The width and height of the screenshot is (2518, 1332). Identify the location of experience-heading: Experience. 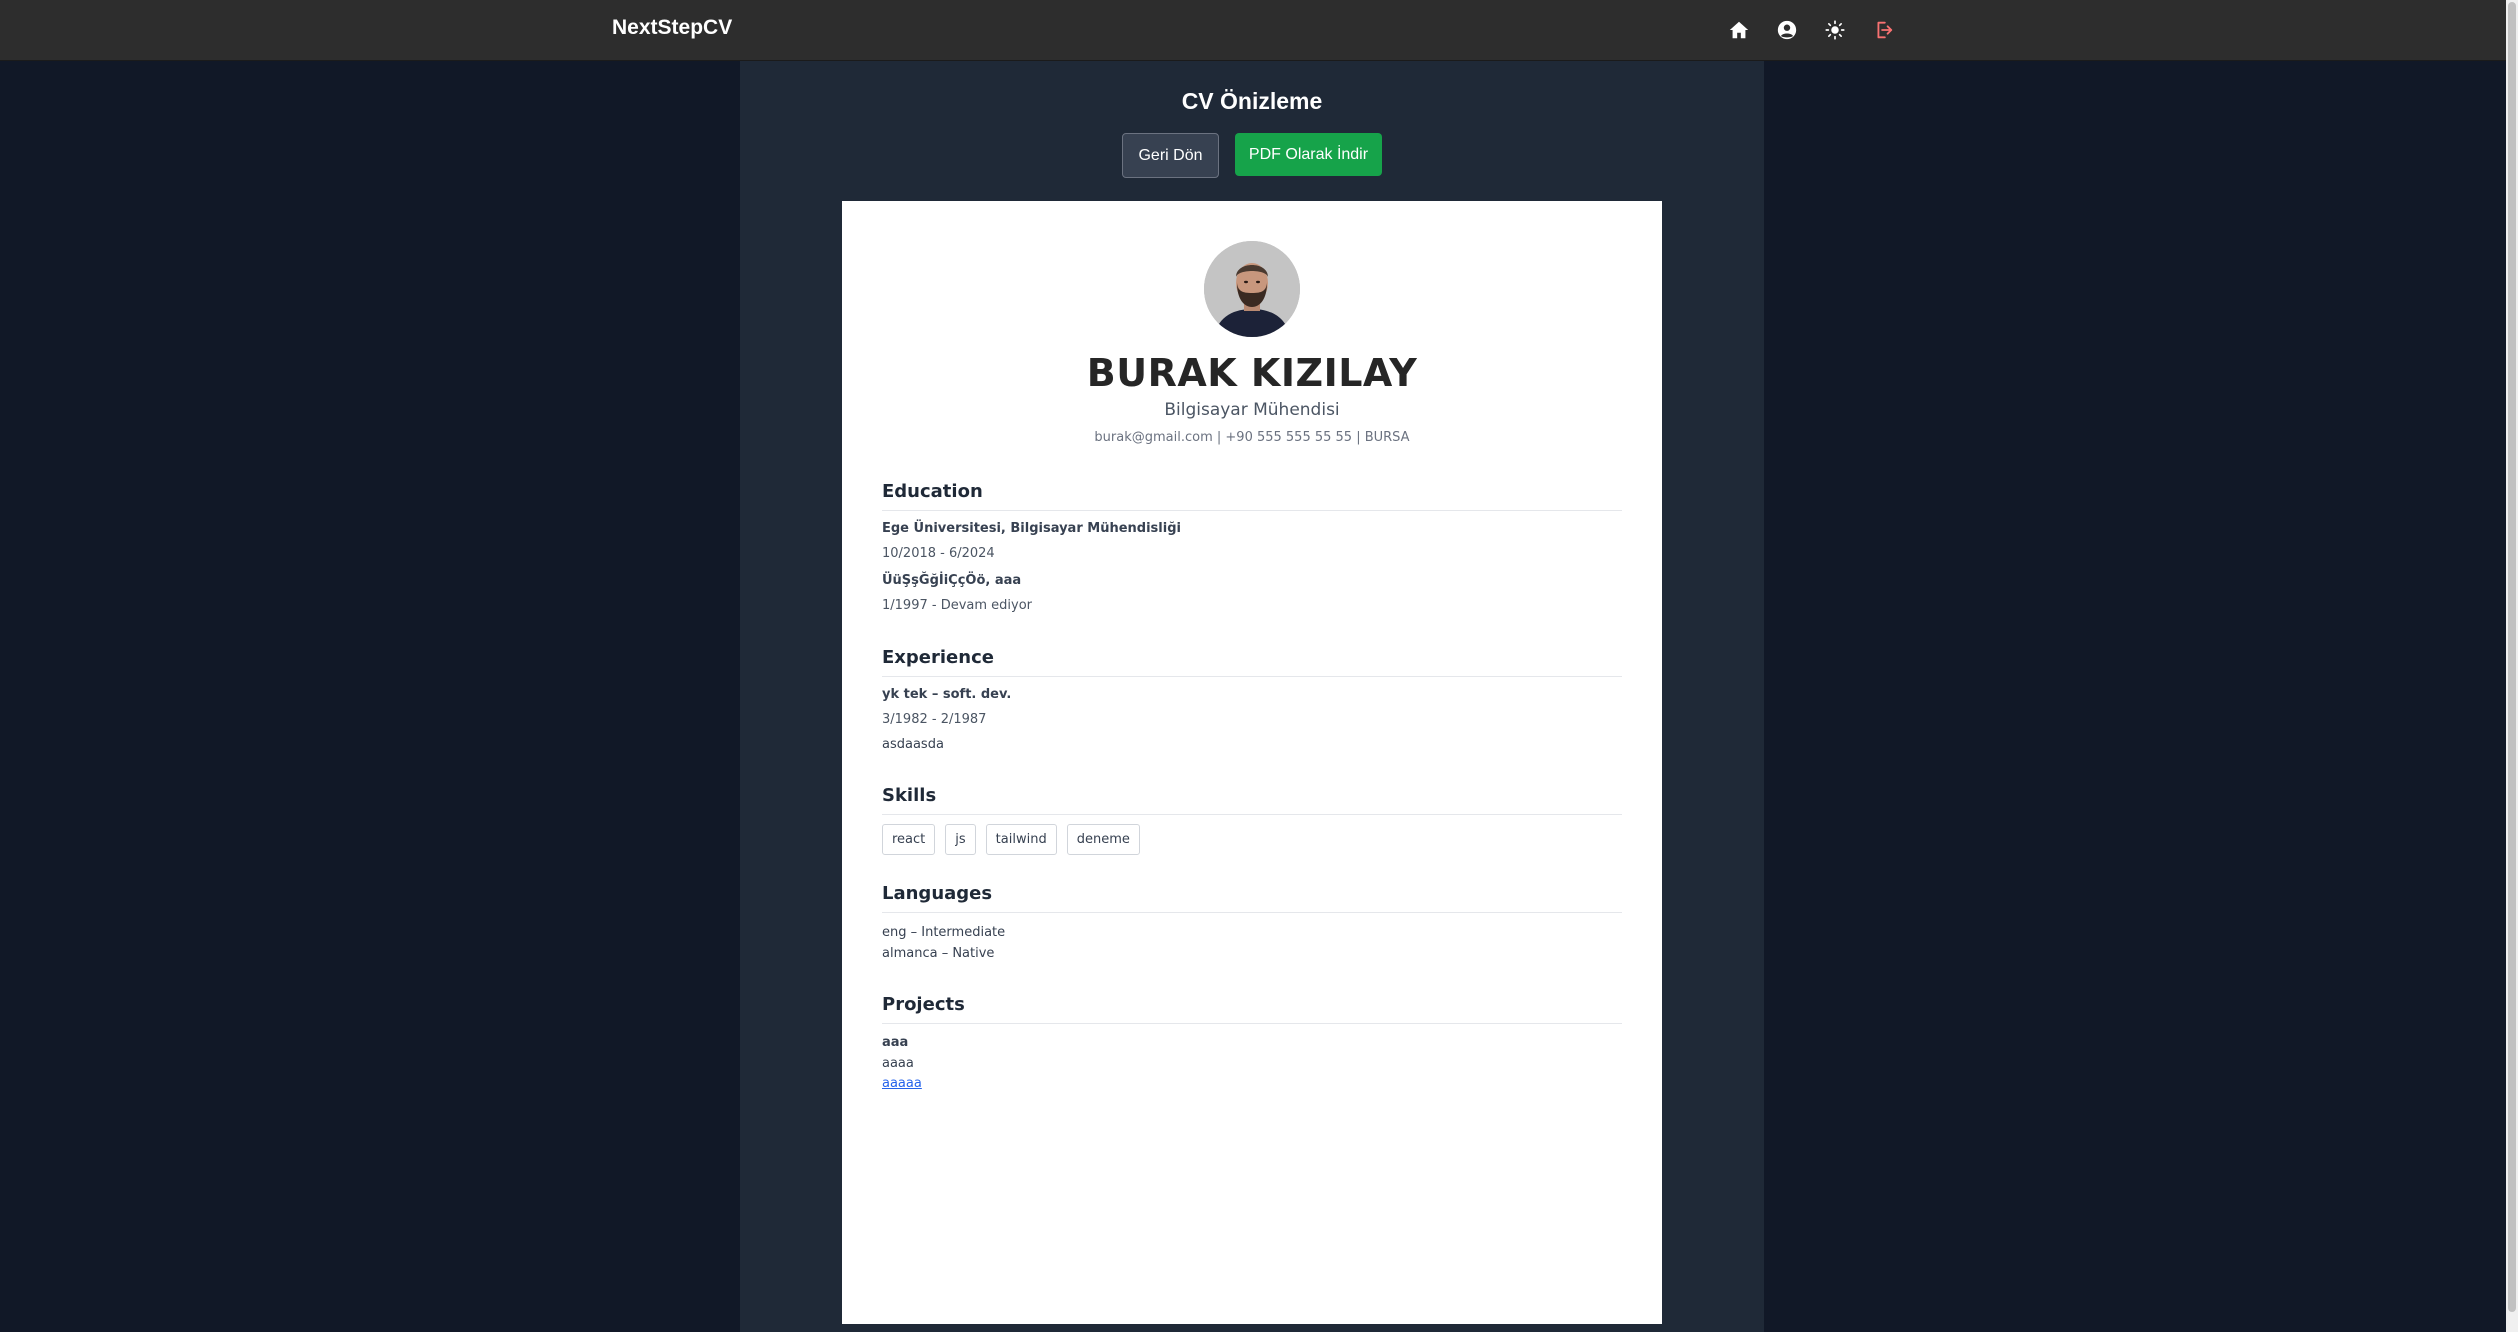
(1252, 662).